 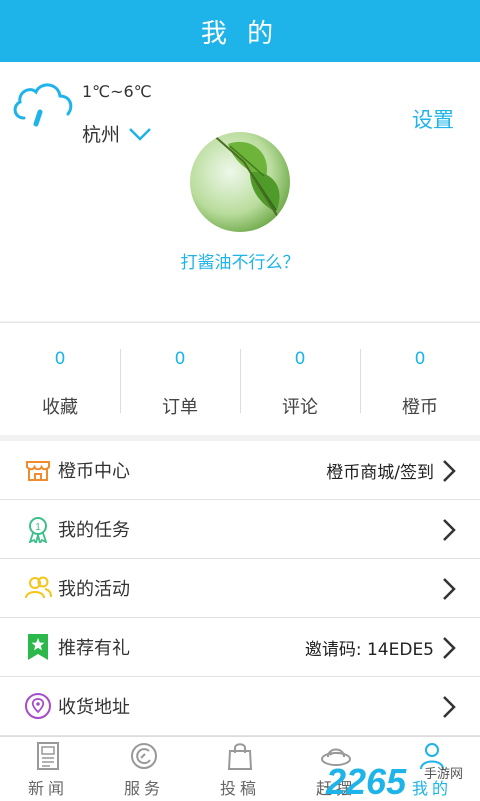 I want to click on tab-label: 新闻, so click(x=47, y=788).